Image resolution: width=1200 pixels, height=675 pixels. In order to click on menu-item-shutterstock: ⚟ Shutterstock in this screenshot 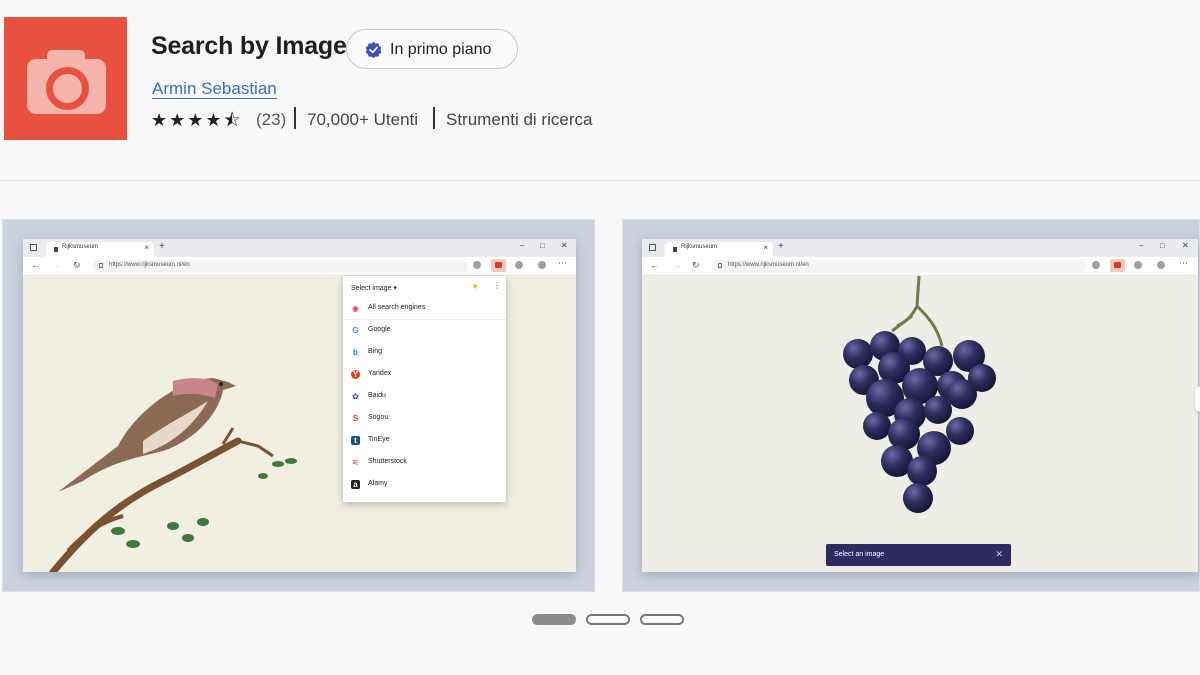, I will do `click(424, 463)`.